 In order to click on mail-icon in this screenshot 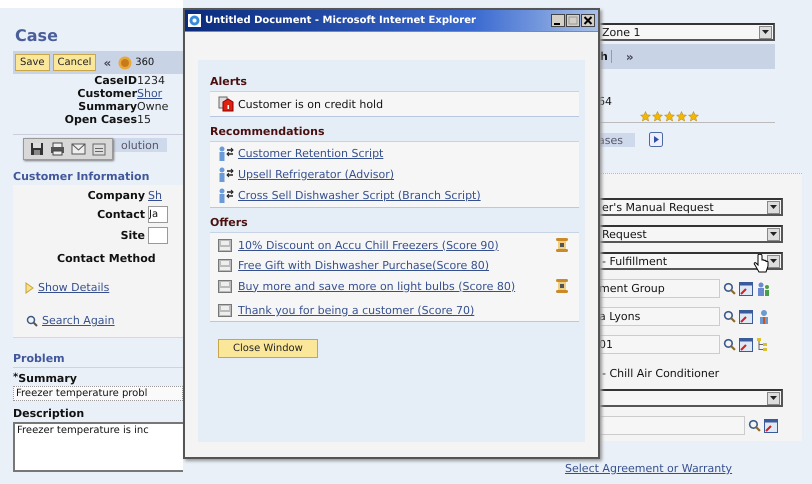, I will do `click(78, 149)`.